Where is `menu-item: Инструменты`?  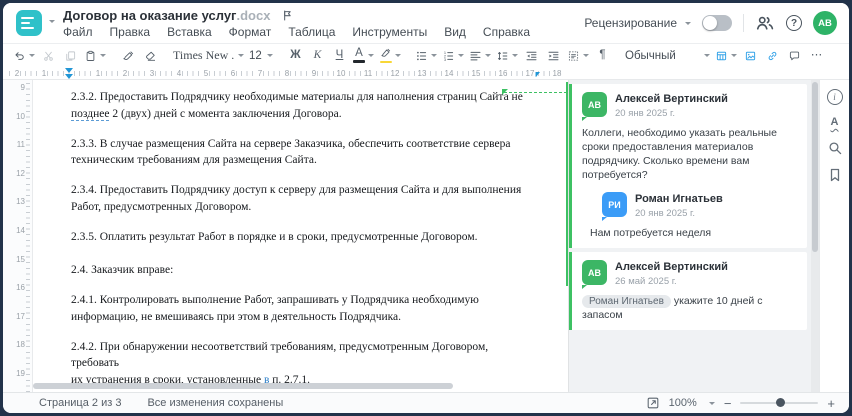
menu-item: Инструменты is located at coordinates (389, 32).